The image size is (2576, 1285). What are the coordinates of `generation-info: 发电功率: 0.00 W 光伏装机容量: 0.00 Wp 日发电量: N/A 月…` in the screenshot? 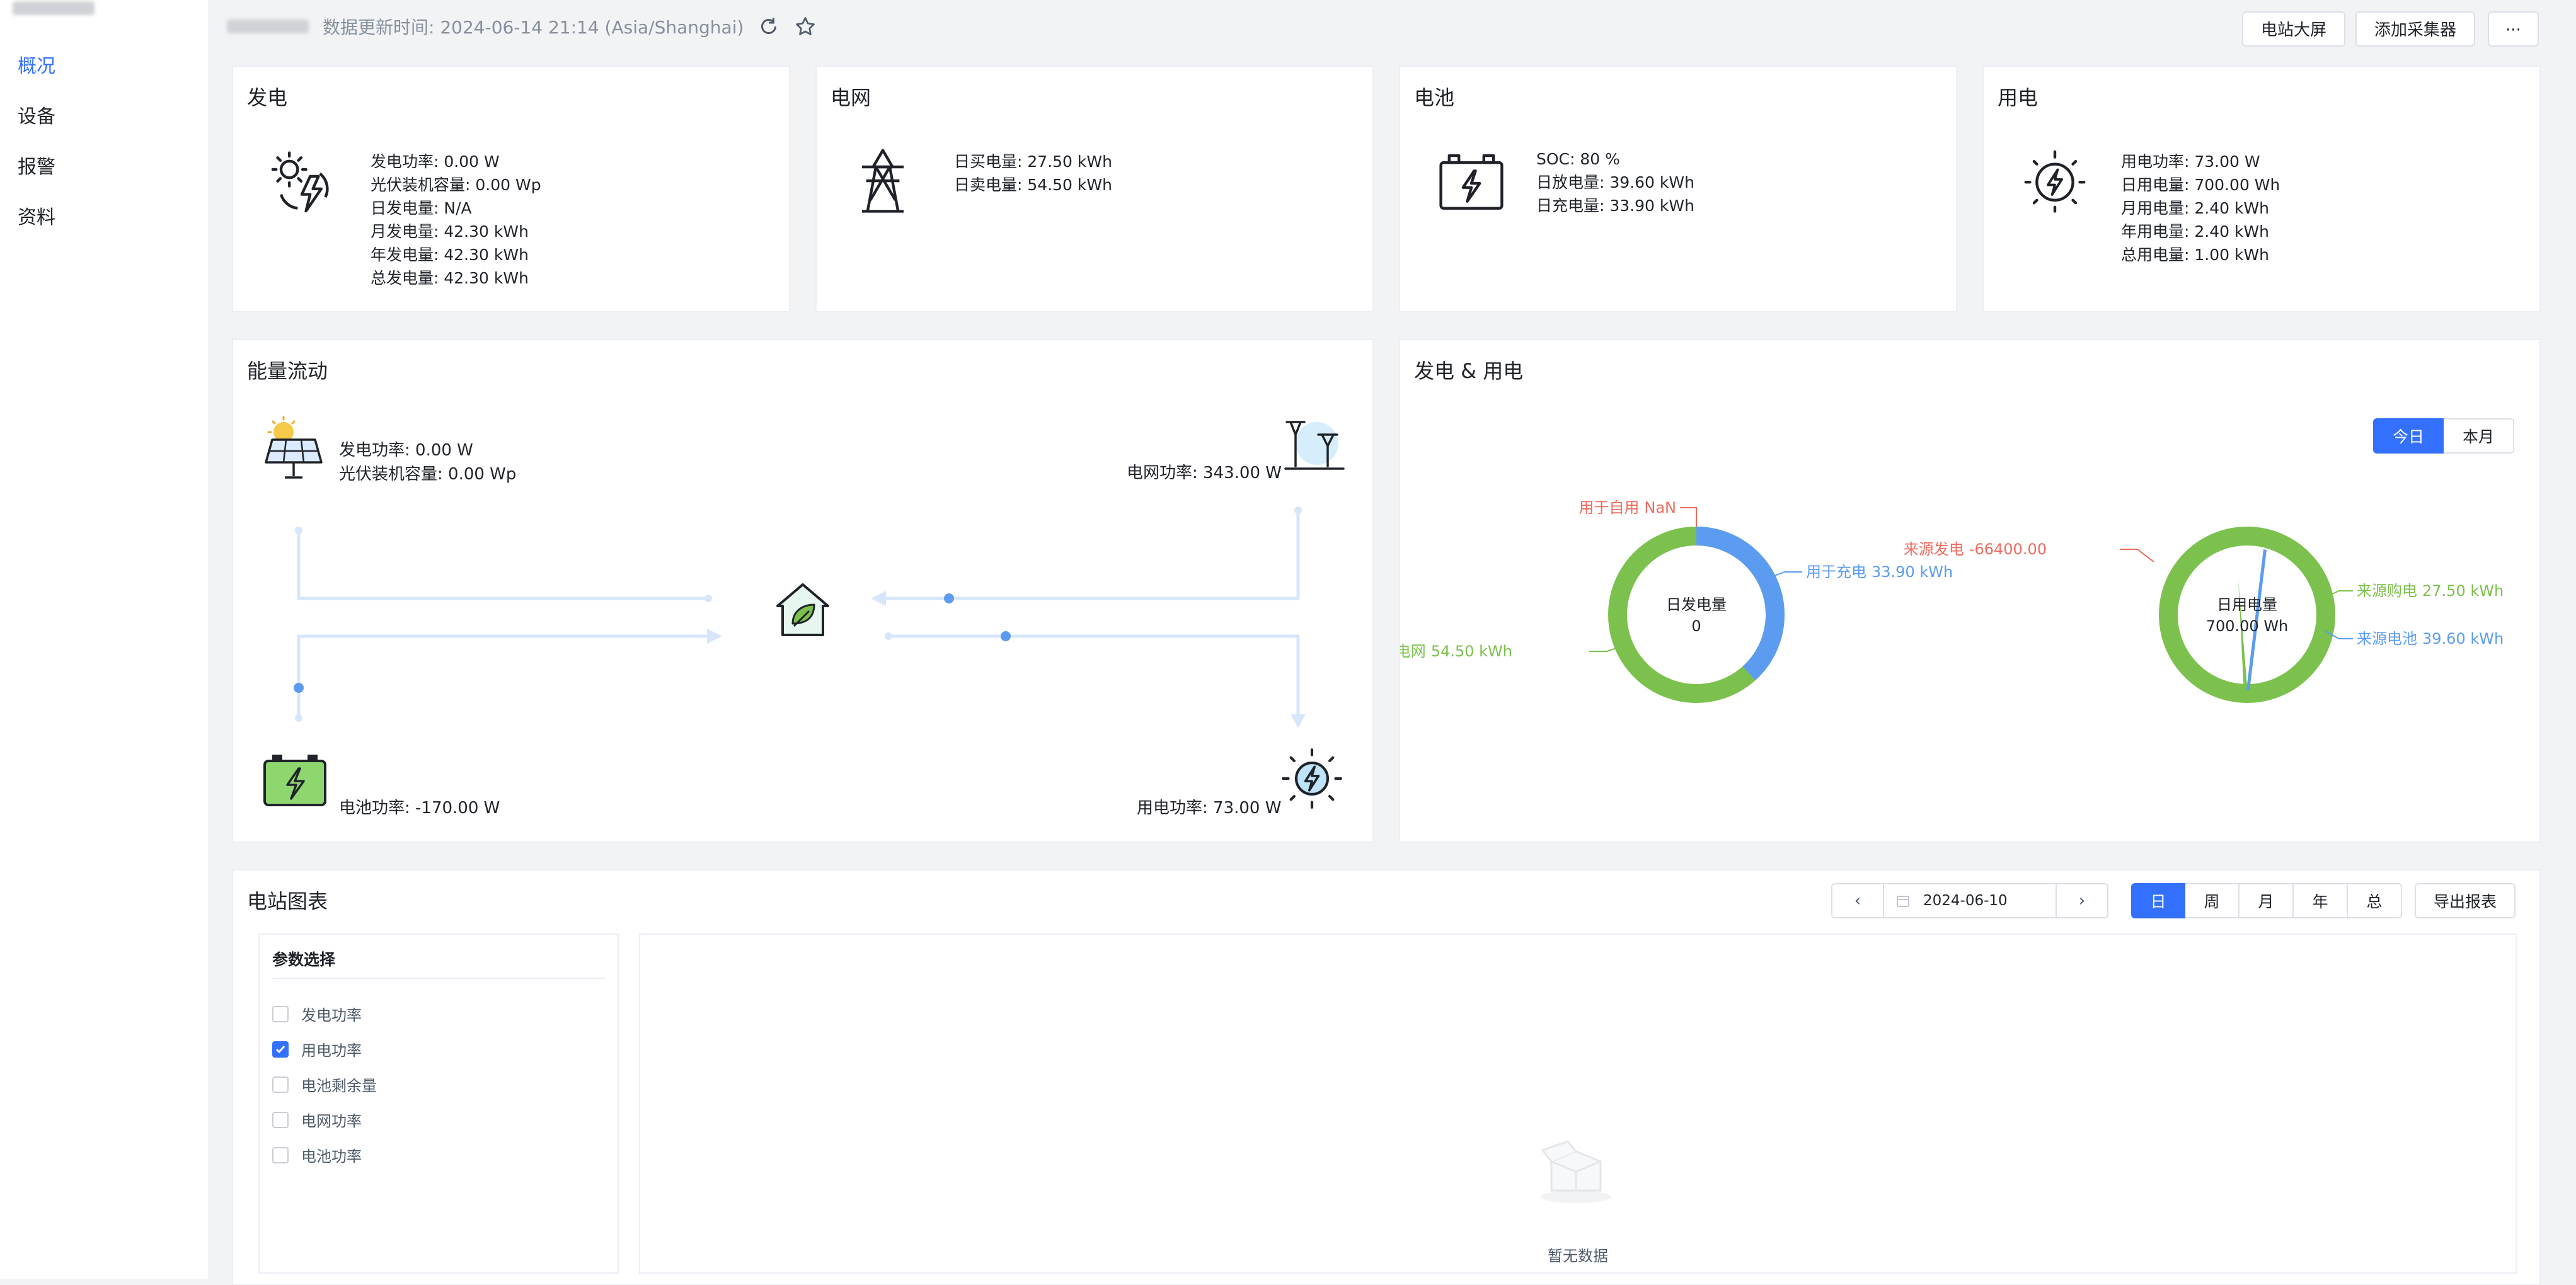 It's located at (456, 220).